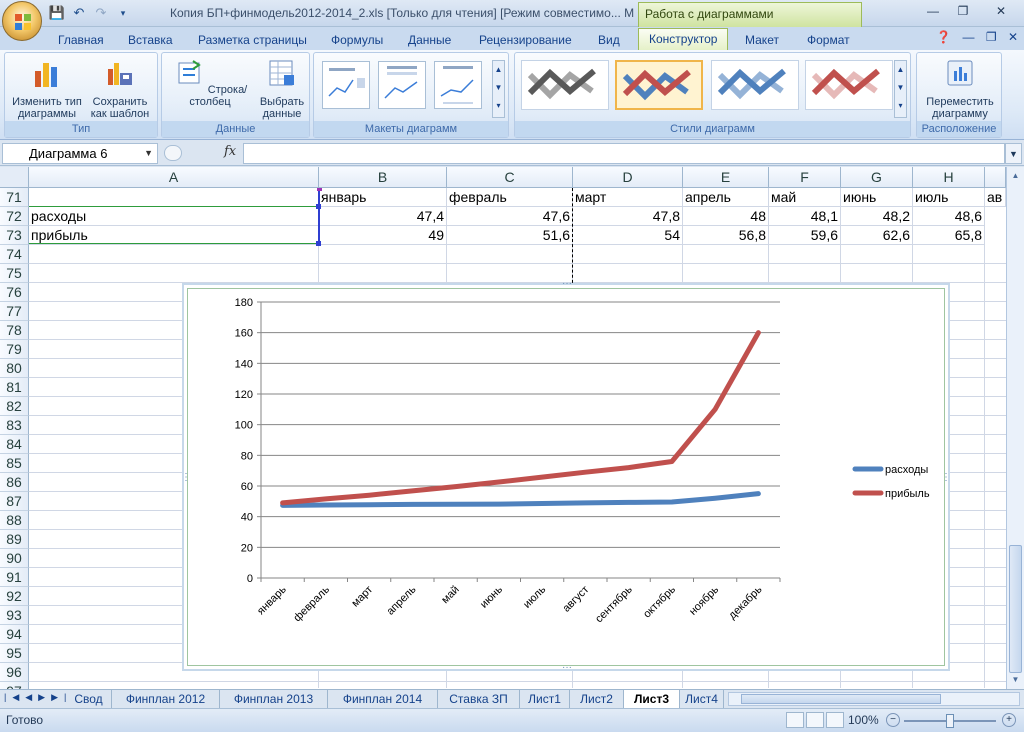 The height and width of the screenshot is (732, 1024). Describe the element at coordinates (815, 720) in the screenshot. I see `page-layout-view-icon` at that location.